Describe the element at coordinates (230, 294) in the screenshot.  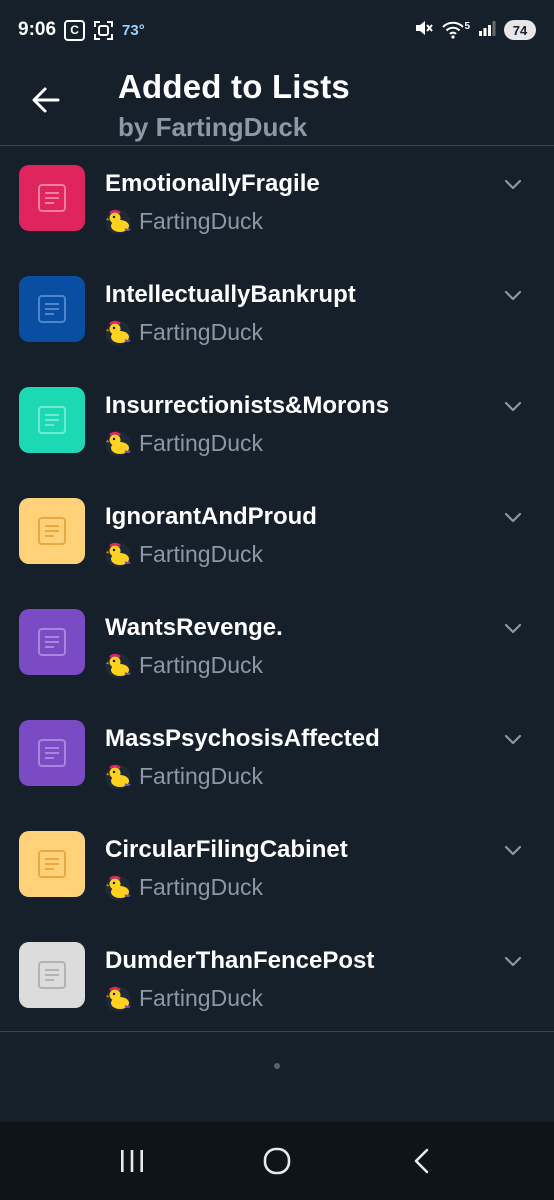
I see `list-name: IntellectuallyBankrupt` at that location.